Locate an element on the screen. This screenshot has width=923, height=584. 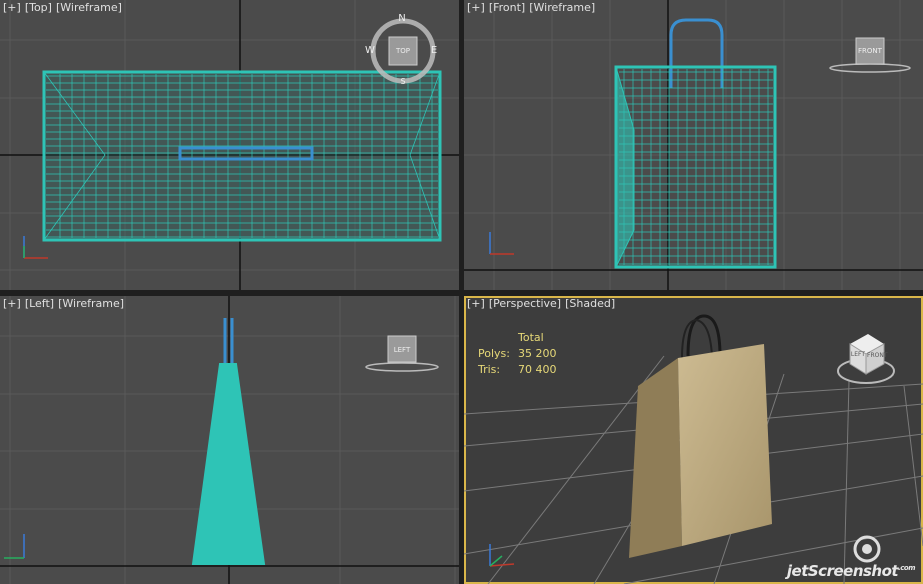
bag-front-panel is located at coordinates (725, 445).